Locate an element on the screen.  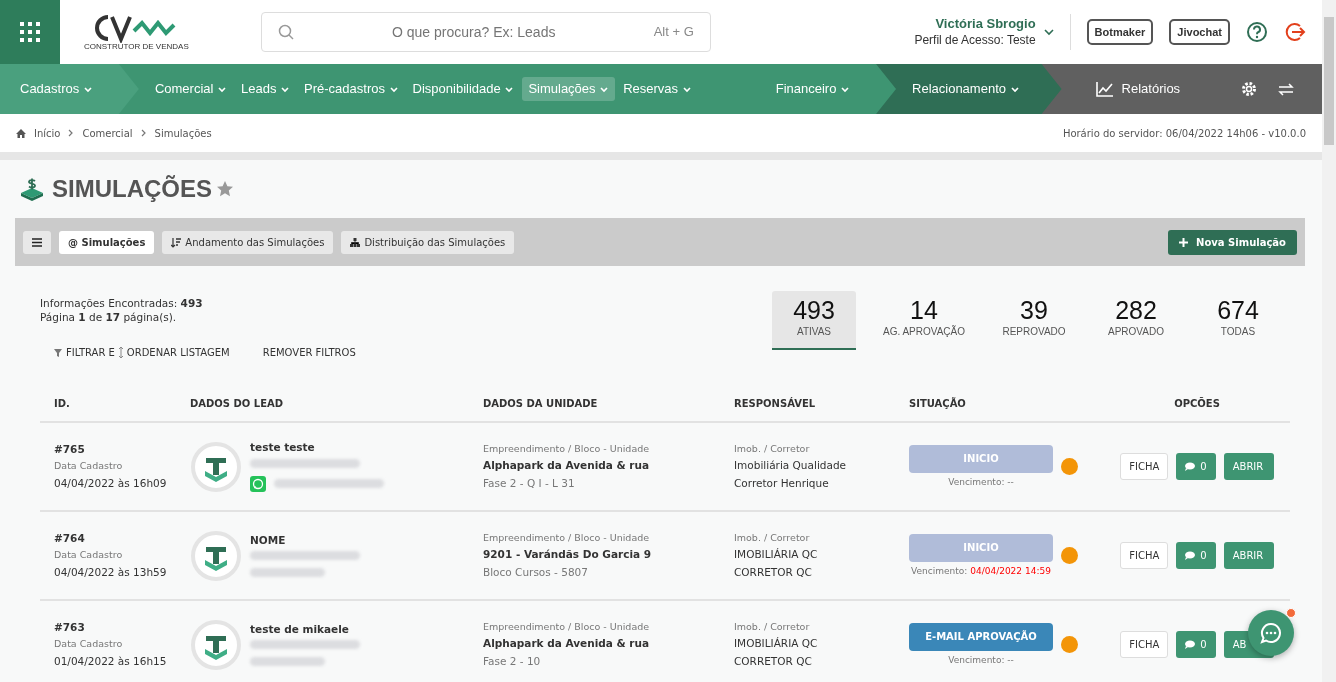
nav-menu-item: Comercial is located at coordinates (190, 89).